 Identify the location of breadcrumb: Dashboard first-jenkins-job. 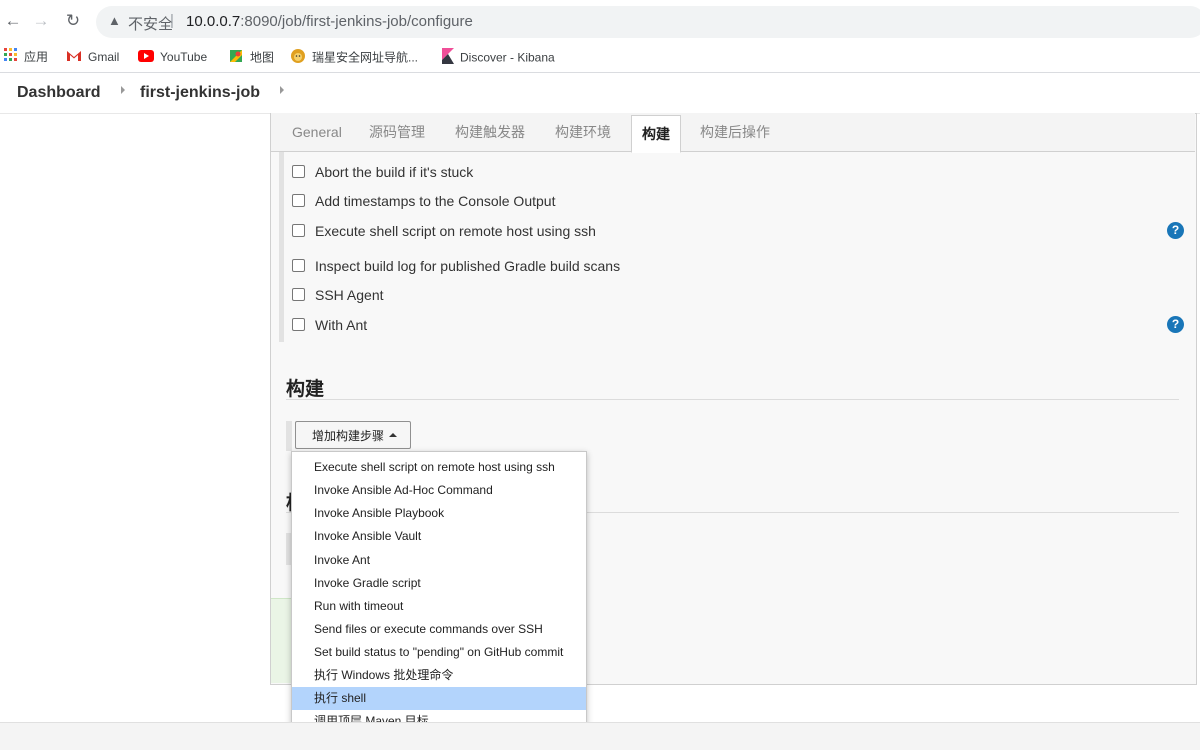
(600, 93).